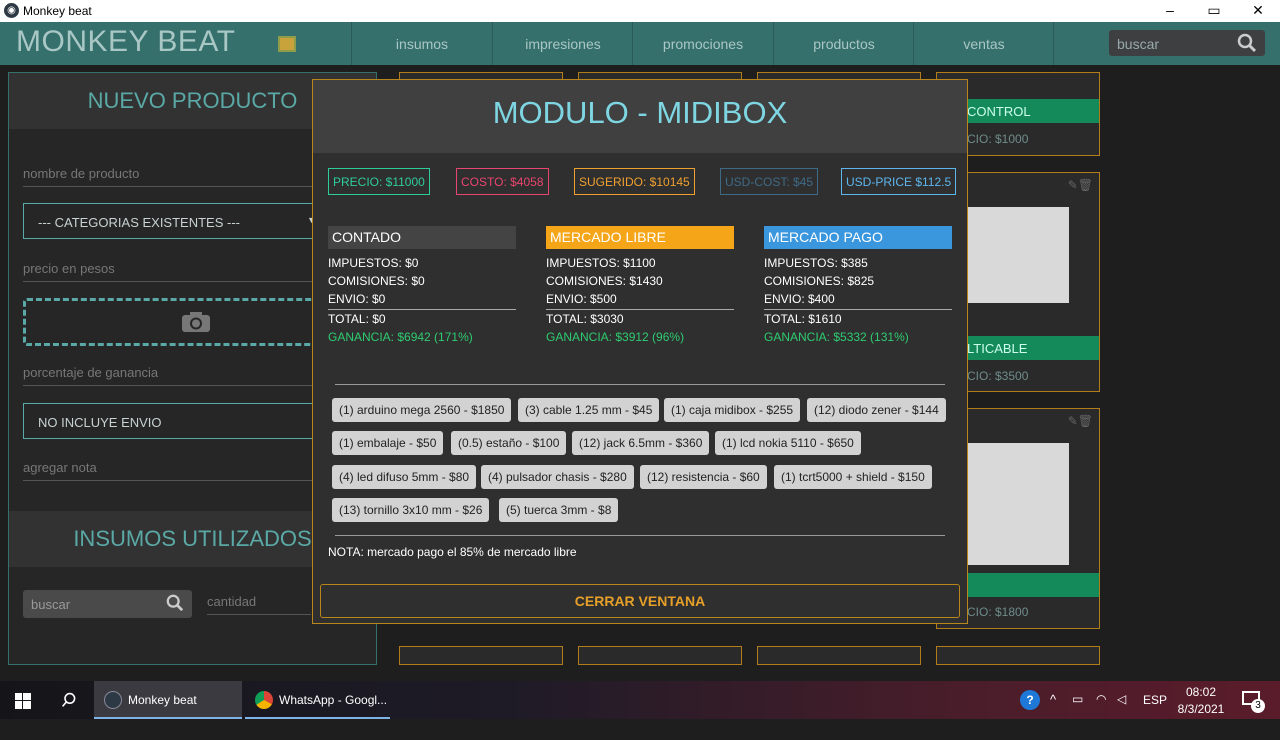  I want to click on item-chip: (1) caja midibox - $255, so click(732, 410).